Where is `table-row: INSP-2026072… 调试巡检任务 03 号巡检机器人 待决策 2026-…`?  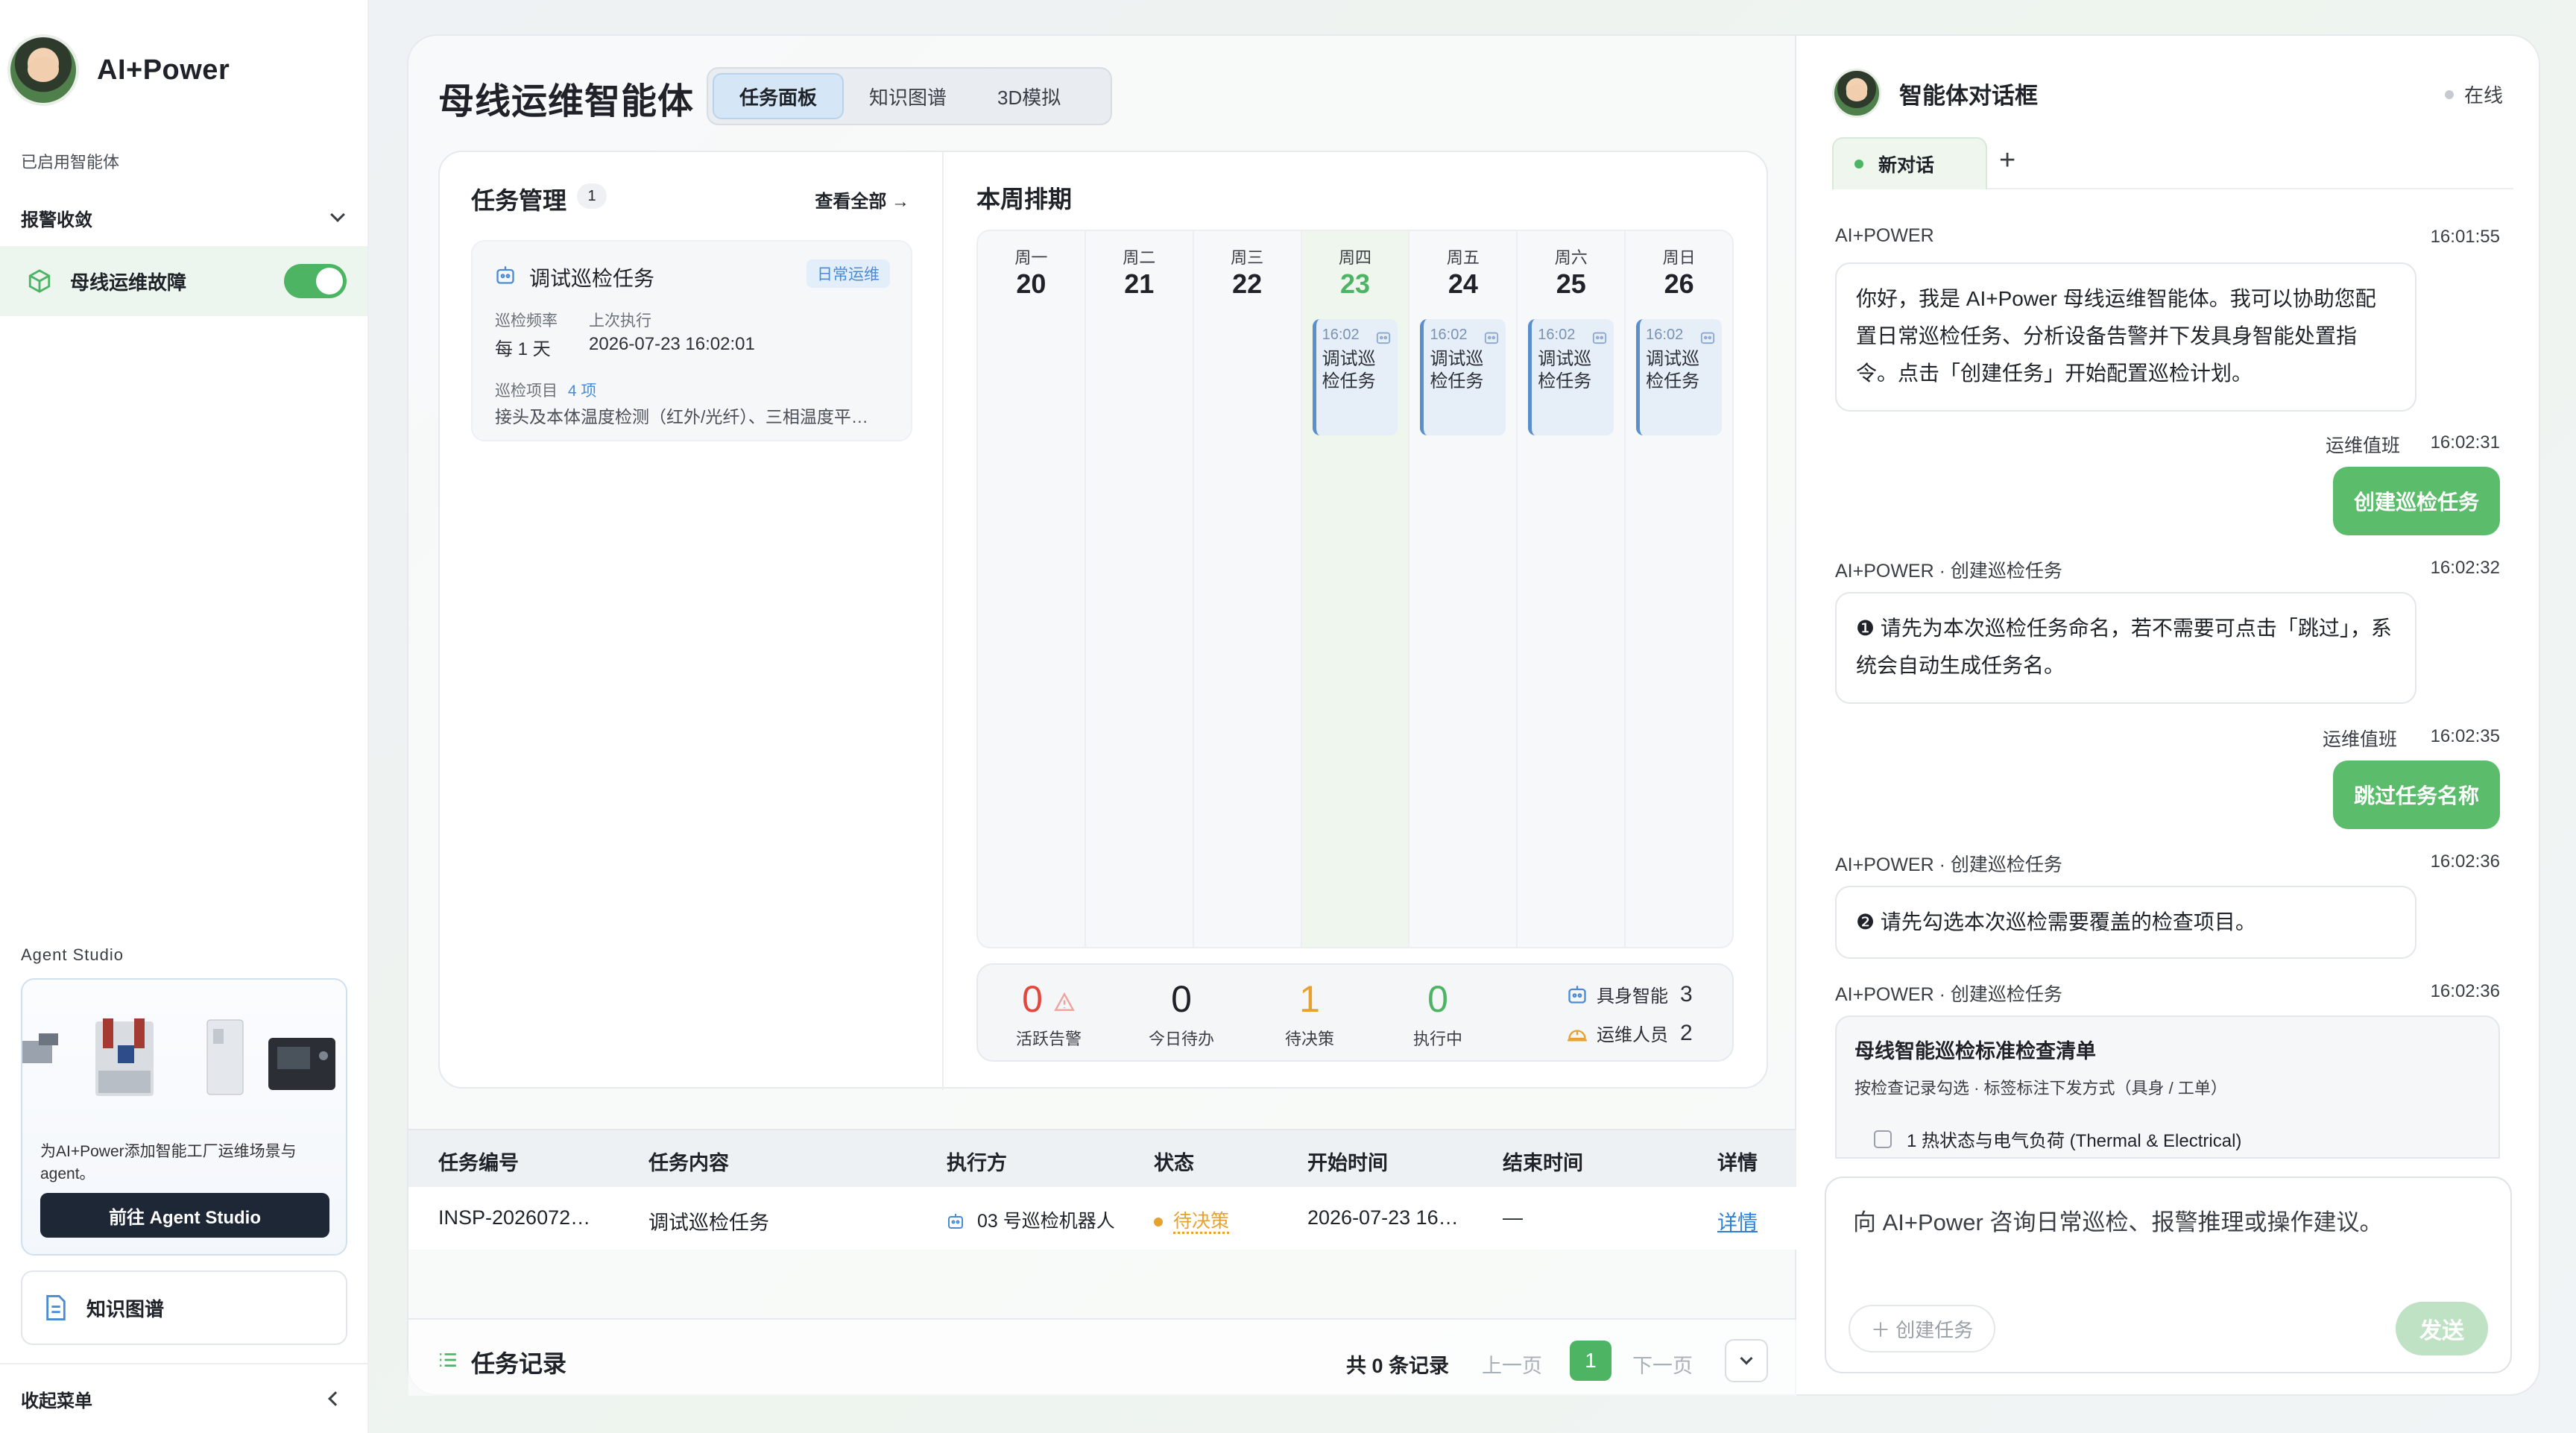 table-row: INSP-2026072… 调试巡检任务 03 号巡检机器人 待决策 2026-… is located at coordinates (1103, 1218).